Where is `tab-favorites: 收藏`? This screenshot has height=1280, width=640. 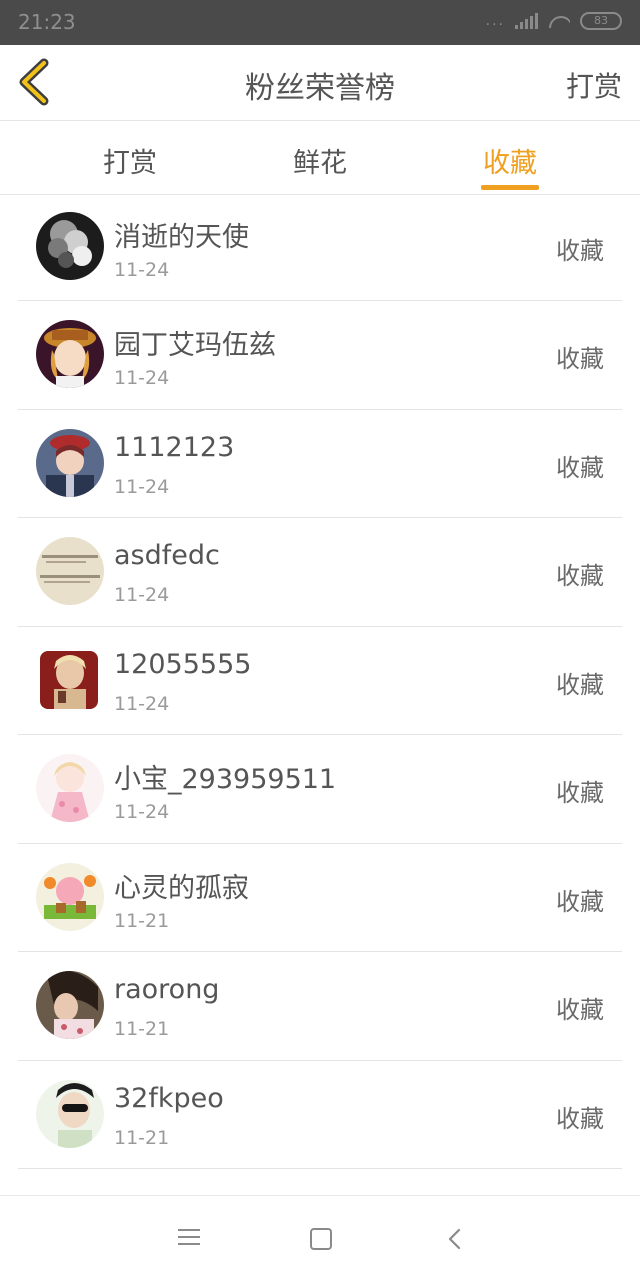
tab-favorites: 收藏 is located at coordinates (510, 160).